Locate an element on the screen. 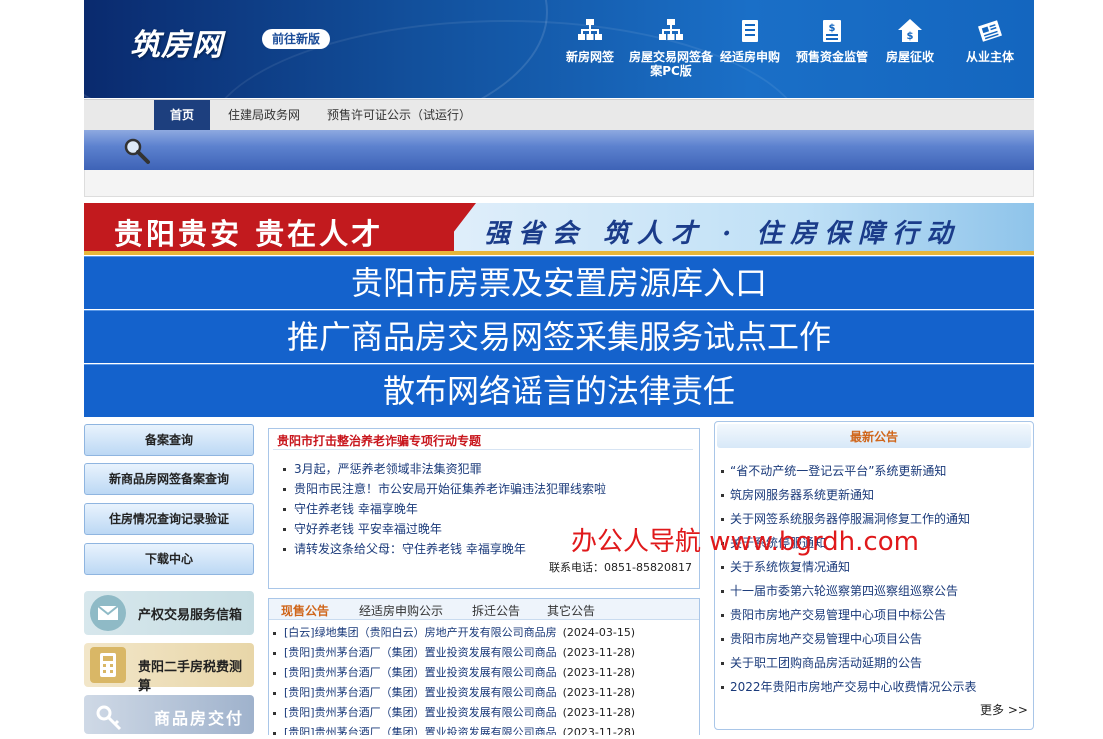 The height and width of the screenshot is (739, 1103). announcement-text: 筑房网服务器系统更新通知 is located at coordinates (802, 495).